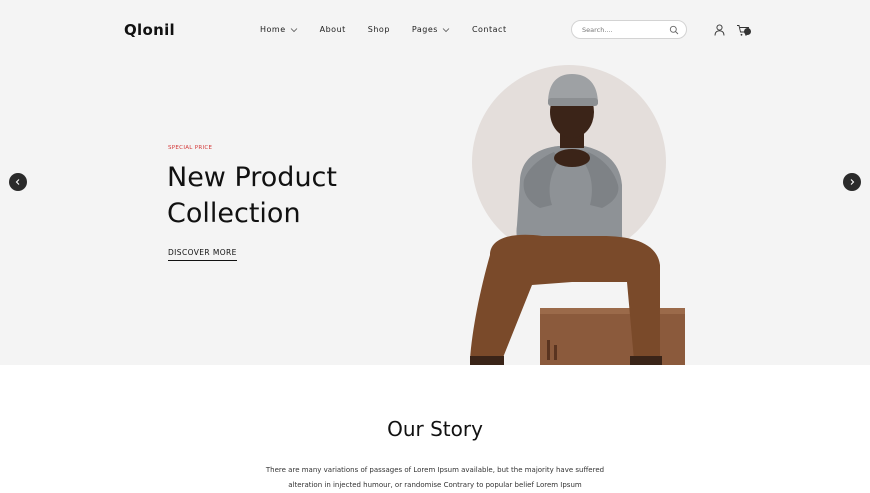 The image size is (870, 493). I want to click on nav-item-pages: Pages, so click(431, 29).